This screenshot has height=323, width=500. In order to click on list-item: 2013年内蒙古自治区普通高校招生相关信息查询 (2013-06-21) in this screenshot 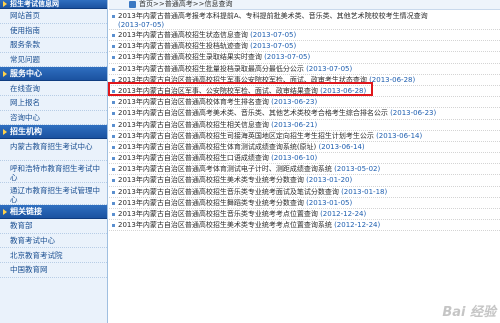, I will do `click(304, 125)`.